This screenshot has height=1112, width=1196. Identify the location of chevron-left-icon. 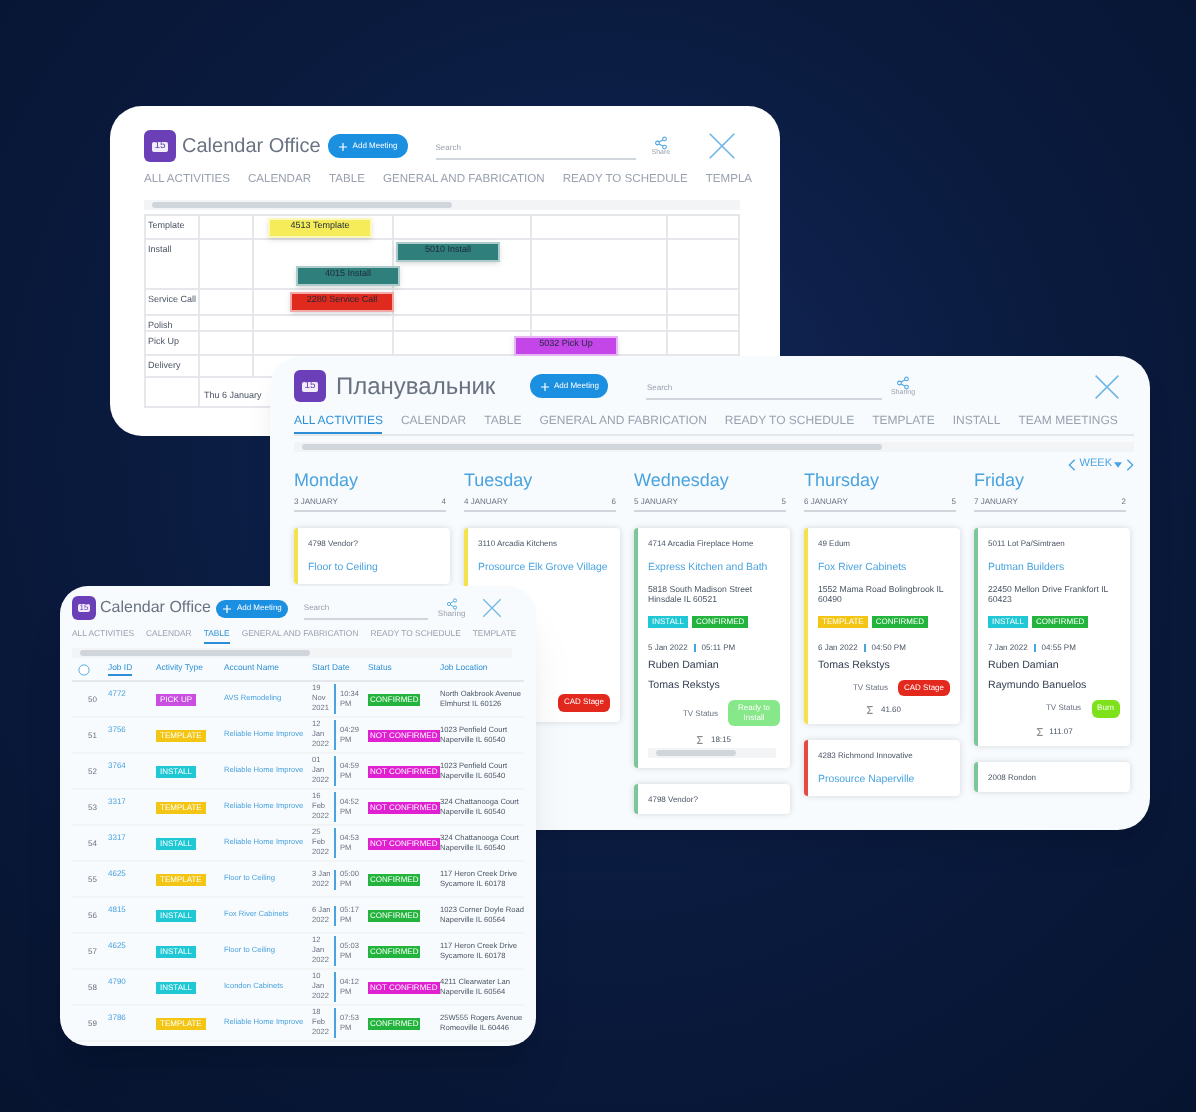
(1071, 465).